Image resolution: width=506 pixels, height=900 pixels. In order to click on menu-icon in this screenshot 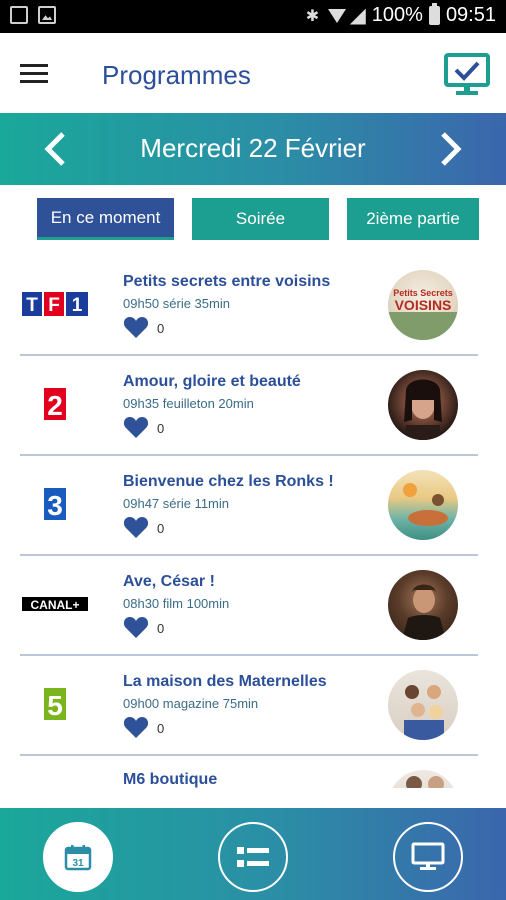, I will do `click(34, 74)`.